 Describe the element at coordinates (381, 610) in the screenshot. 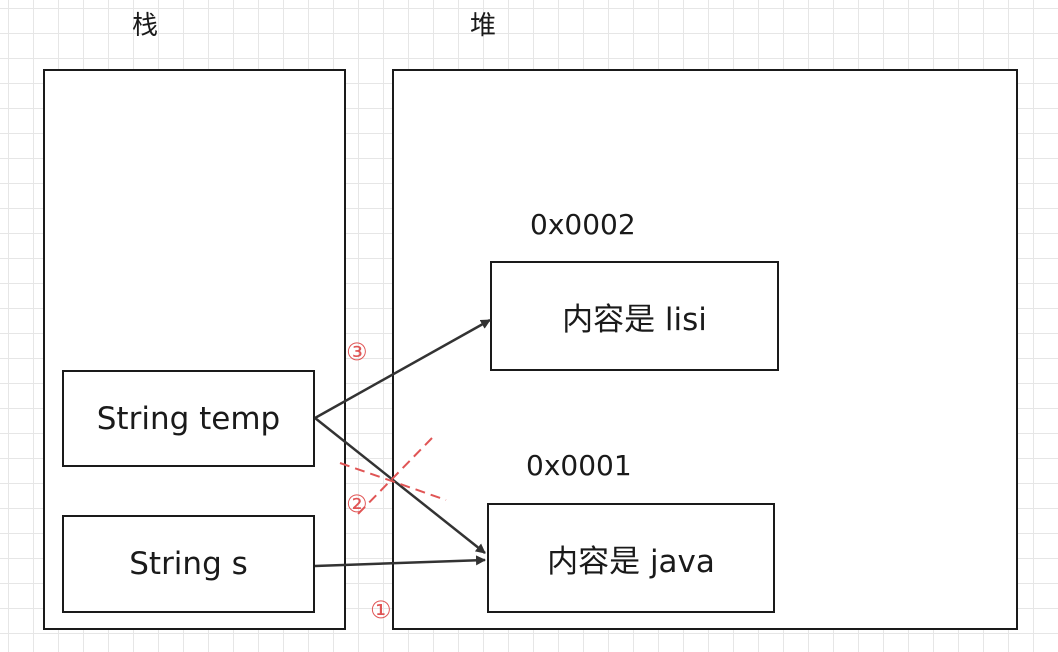

I see `step-marker-1: ①` at that location.